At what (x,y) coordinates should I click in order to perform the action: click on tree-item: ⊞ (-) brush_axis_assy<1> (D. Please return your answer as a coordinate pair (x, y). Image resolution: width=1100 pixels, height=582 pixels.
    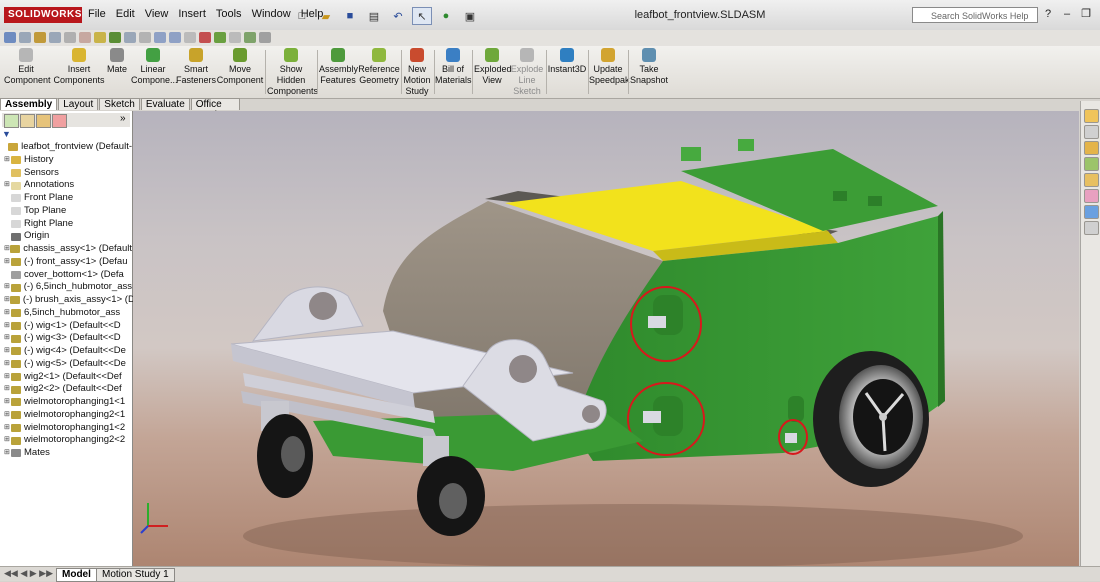
    Looking at the image, I should click on (69, 300).